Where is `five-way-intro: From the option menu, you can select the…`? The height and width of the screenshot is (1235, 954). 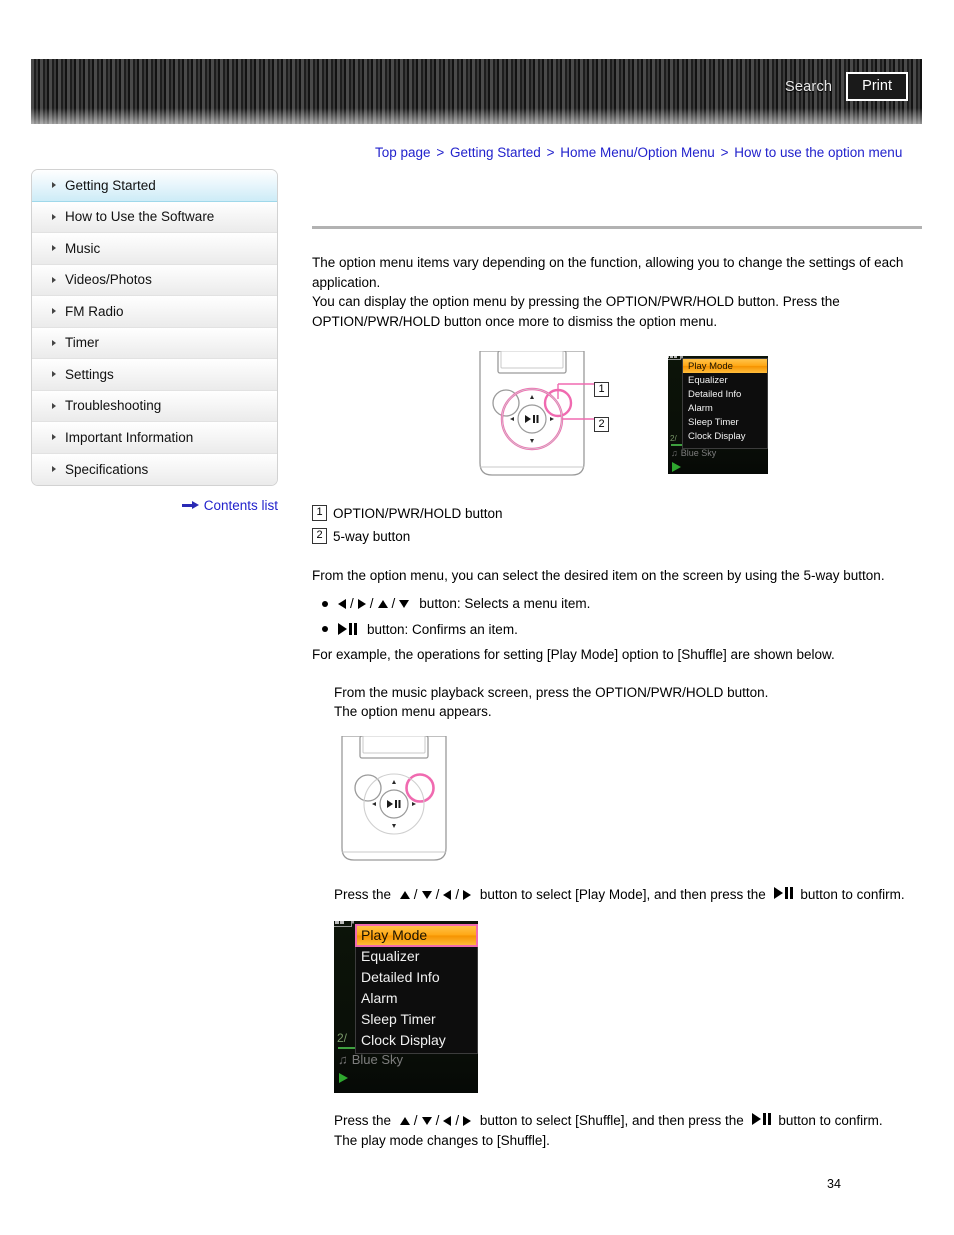 five-way-intro: From the option menu, you can select the… is located at coordinates (598, 576).